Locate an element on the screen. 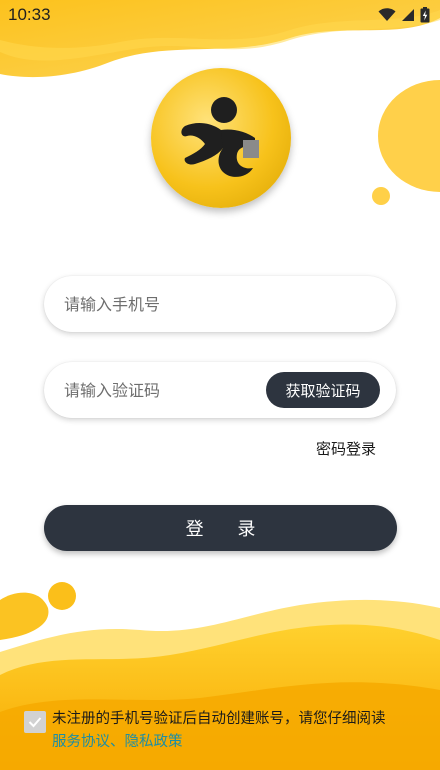  agreement-checkbox is located at coordinates (35, 722).